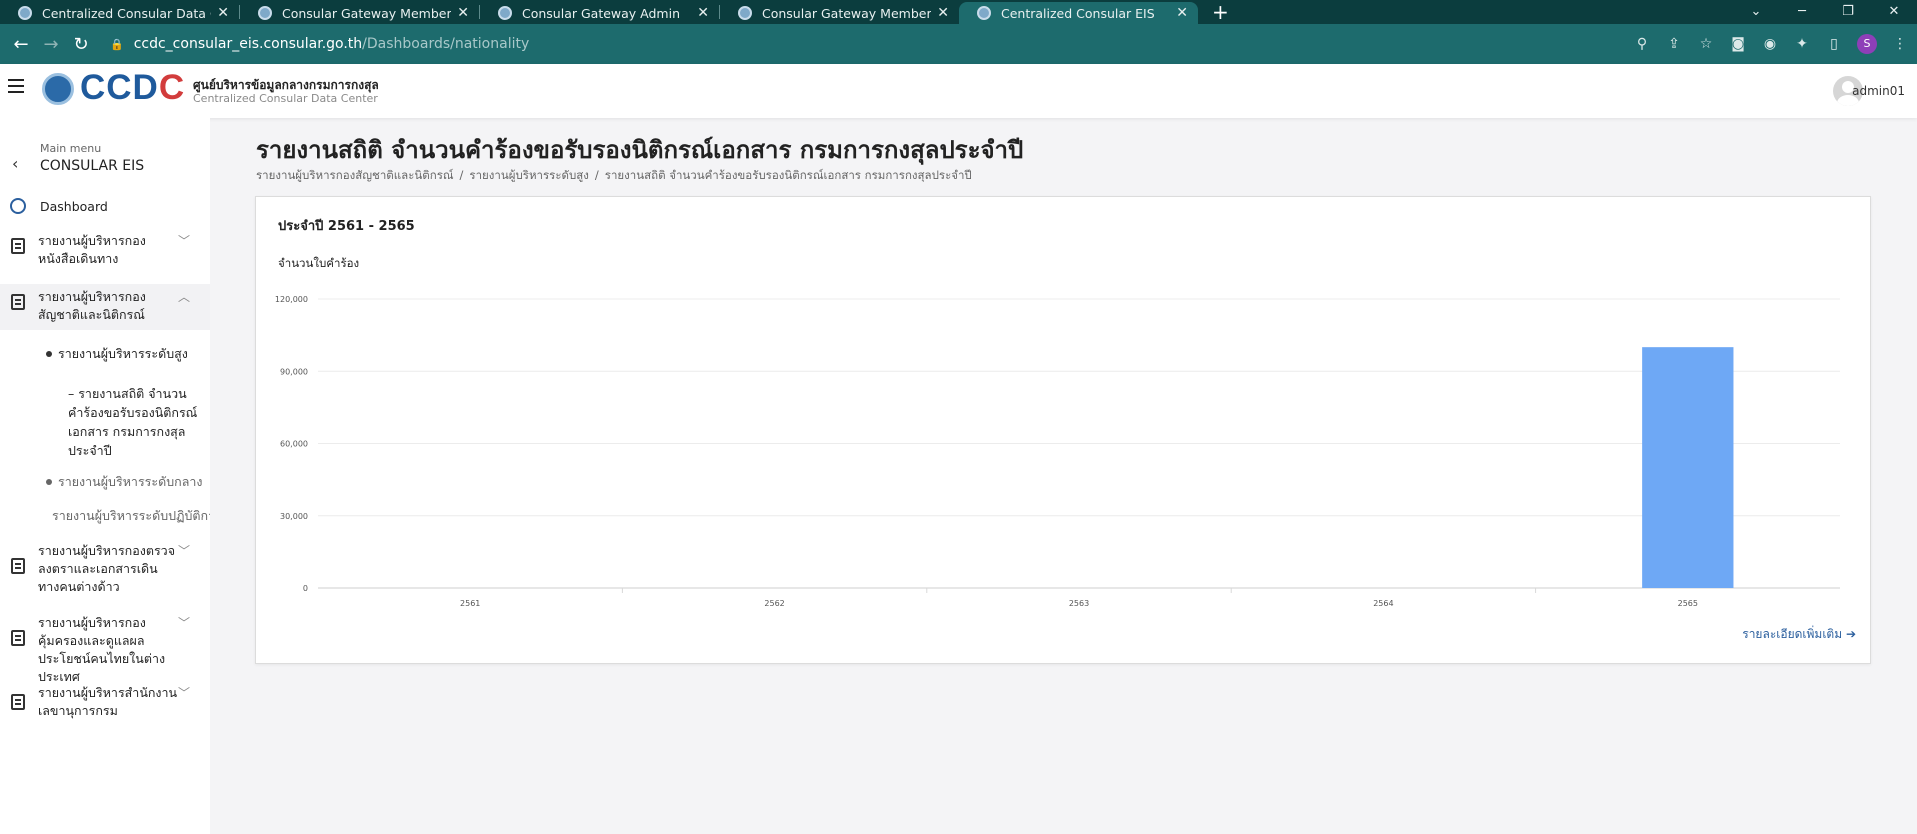 The image size is (1917, 834). Describe the element at coordinates (470, 603) in the screenshot. I see `x-tick-label: 2561` at that location.